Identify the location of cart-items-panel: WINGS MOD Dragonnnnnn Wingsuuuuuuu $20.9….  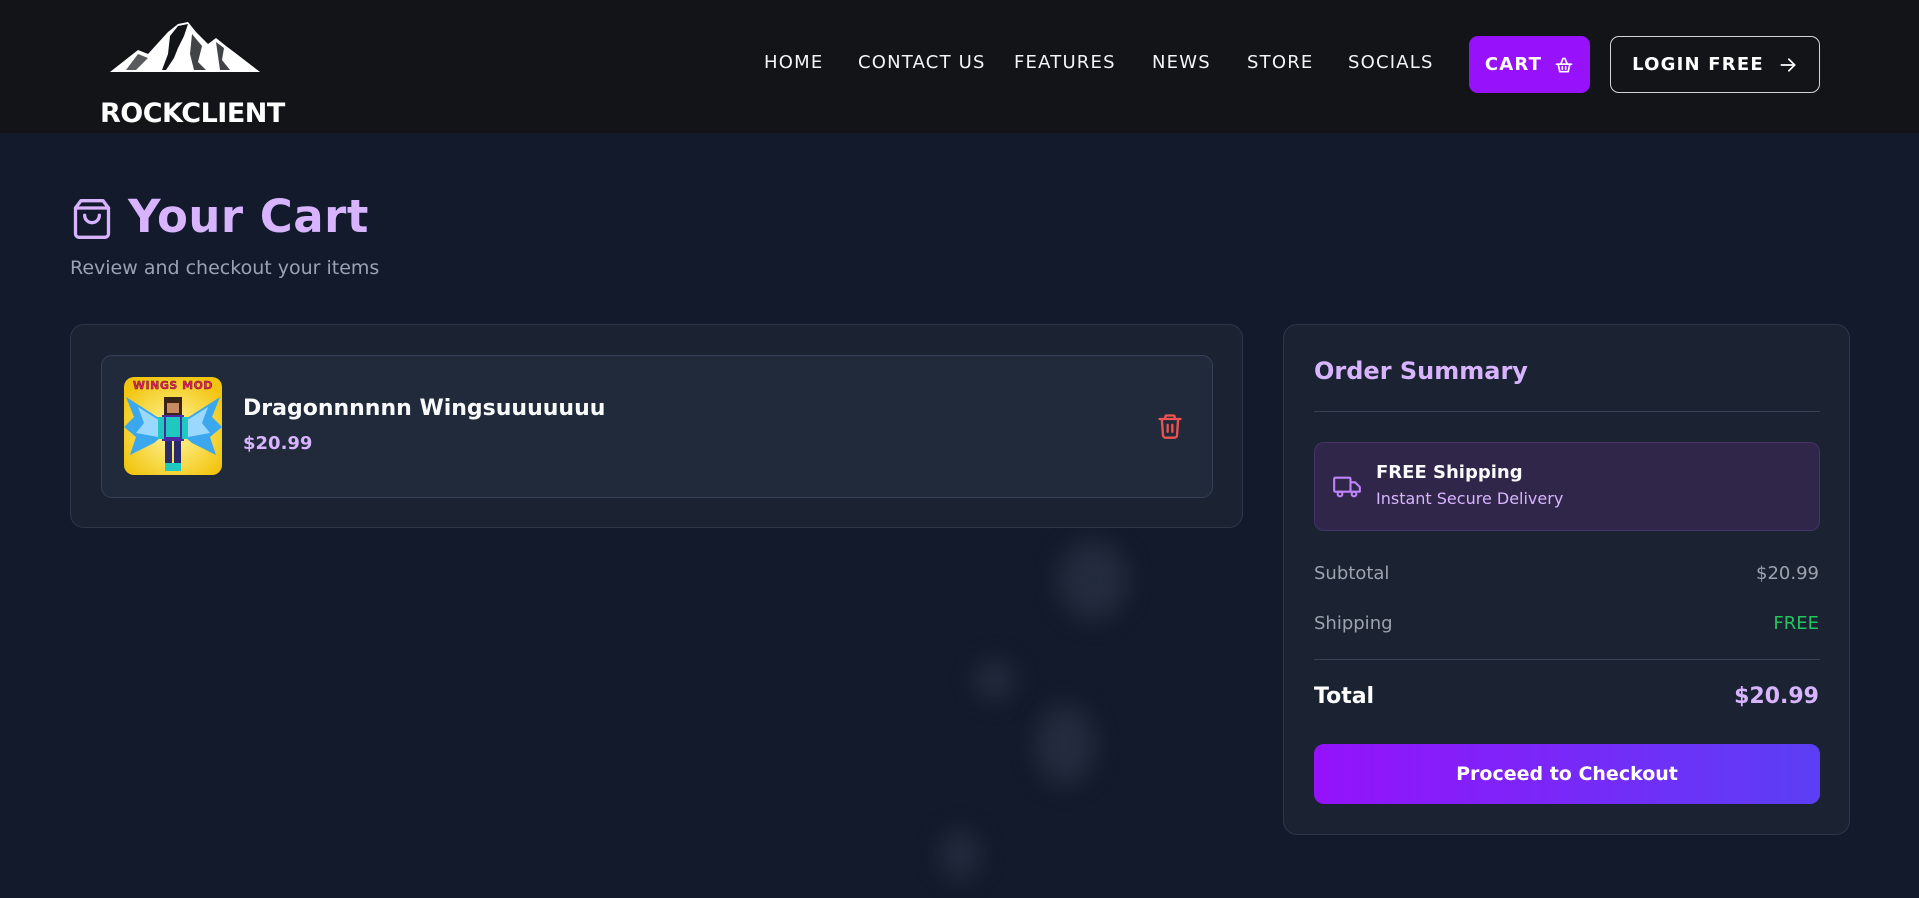
(656, 426).